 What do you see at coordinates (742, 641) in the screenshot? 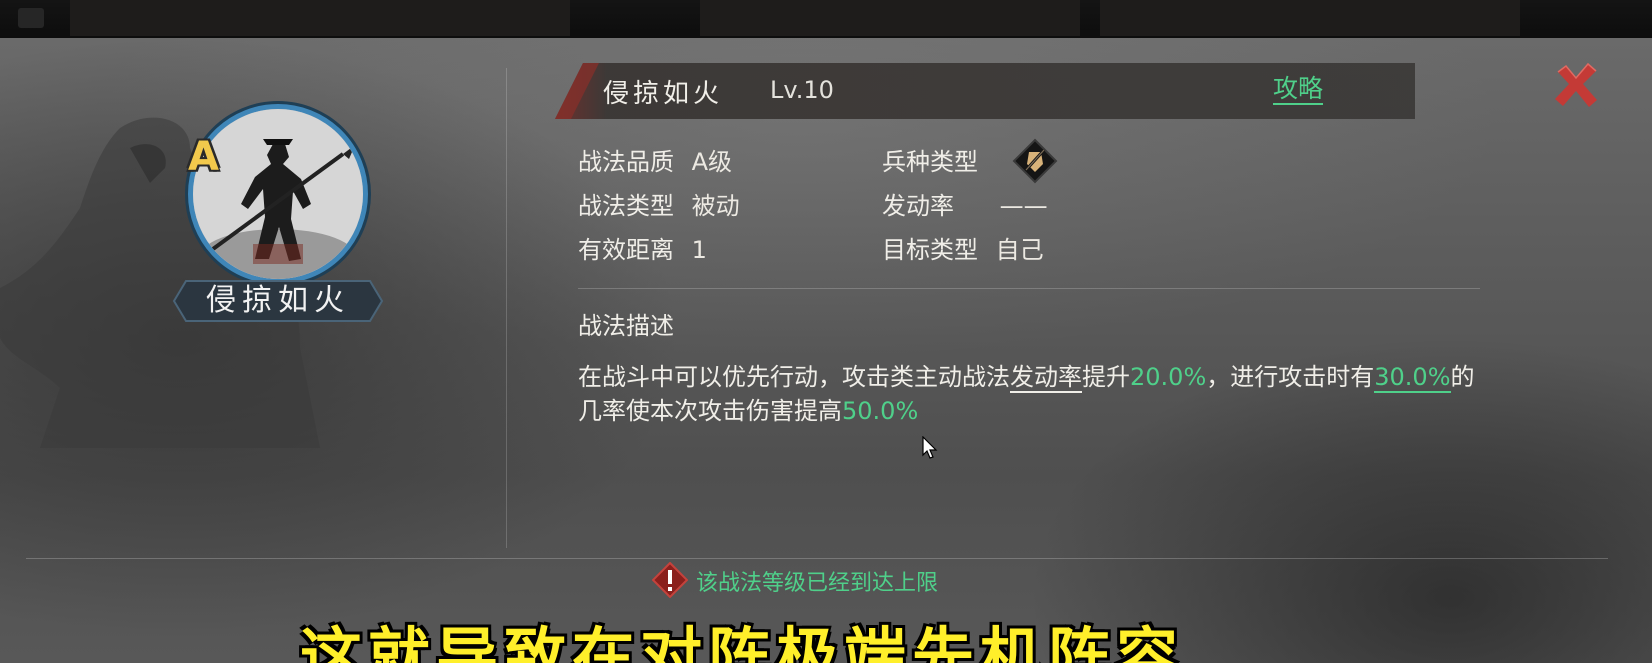
I see `video-subtitle-overlay: 这就导致在对阵极端先机阵容` at bounding box center [742, 641].